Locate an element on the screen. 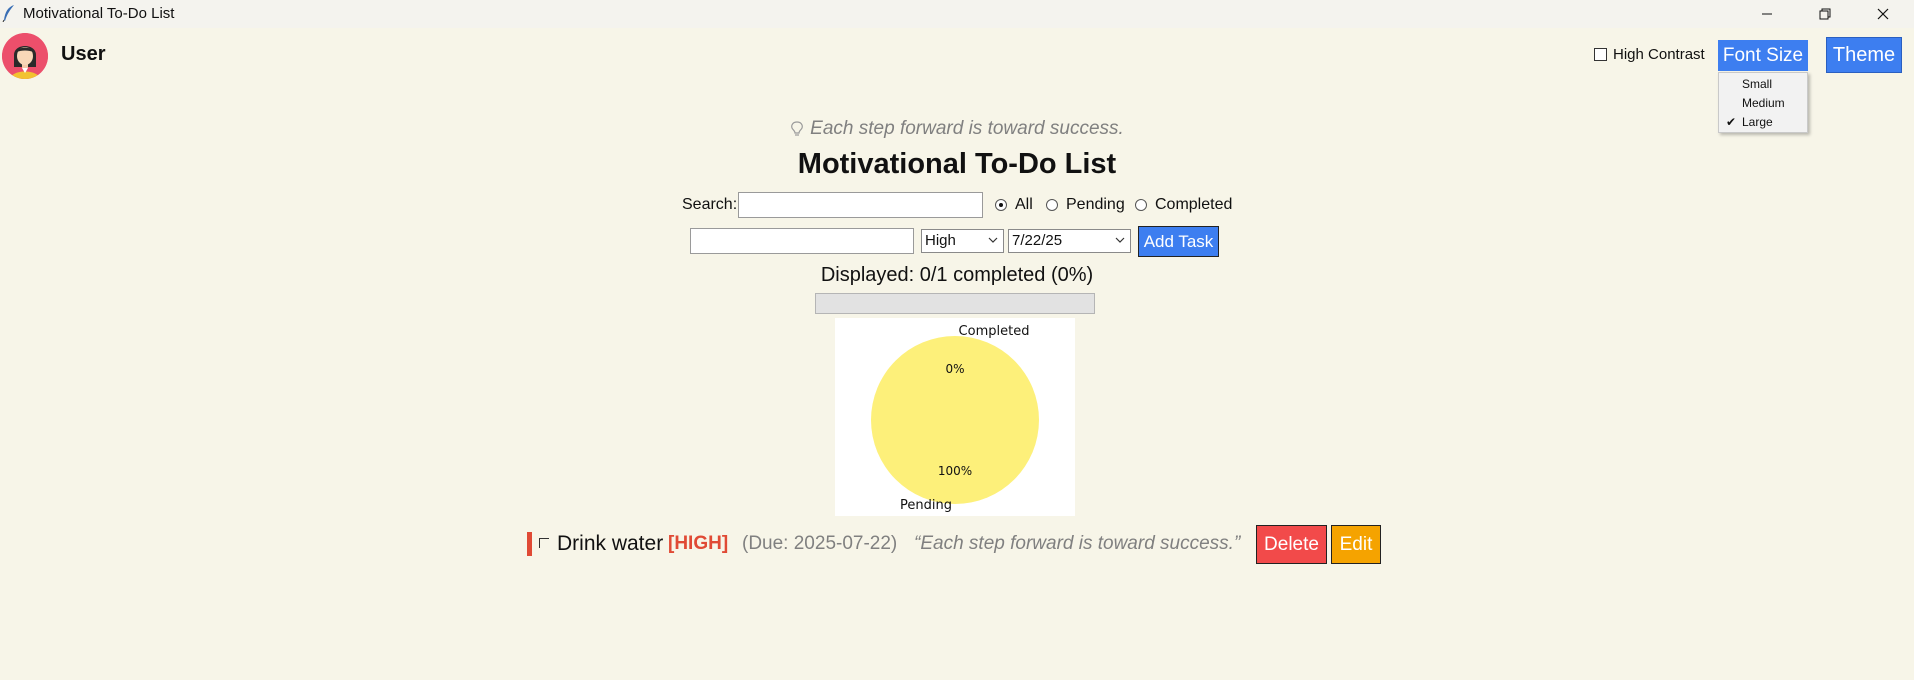 The height and width of the screenshot is (680, 1914). priority-indicator is located at coordinates (529, 544).